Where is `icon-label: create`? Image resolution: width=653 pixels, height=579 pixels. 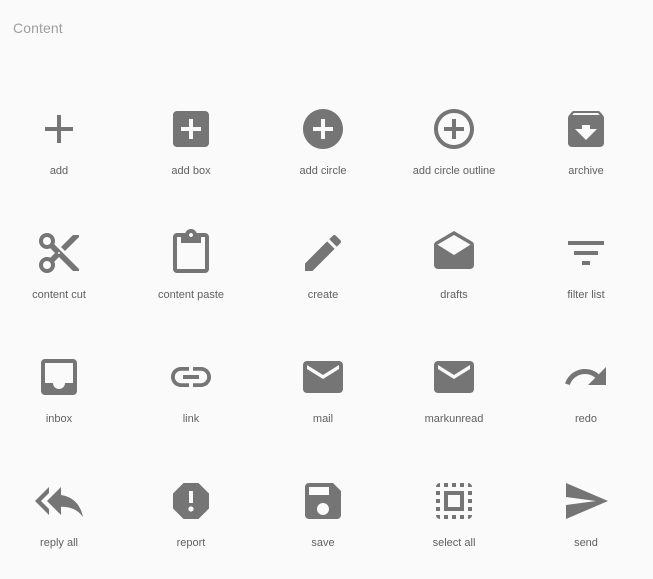
icon-label: create is located at coordinates (323, 295).